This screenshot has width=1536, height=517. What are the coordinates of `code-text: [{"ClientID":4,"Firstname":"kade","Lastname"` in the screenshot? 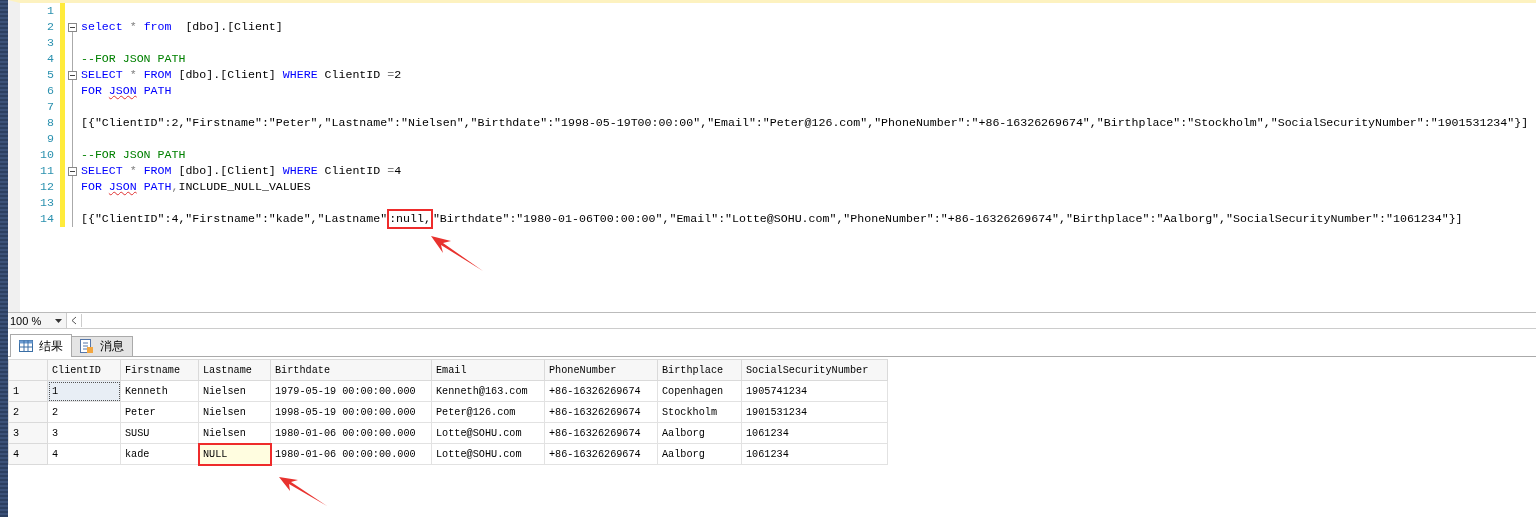 It's located at (234, 219).